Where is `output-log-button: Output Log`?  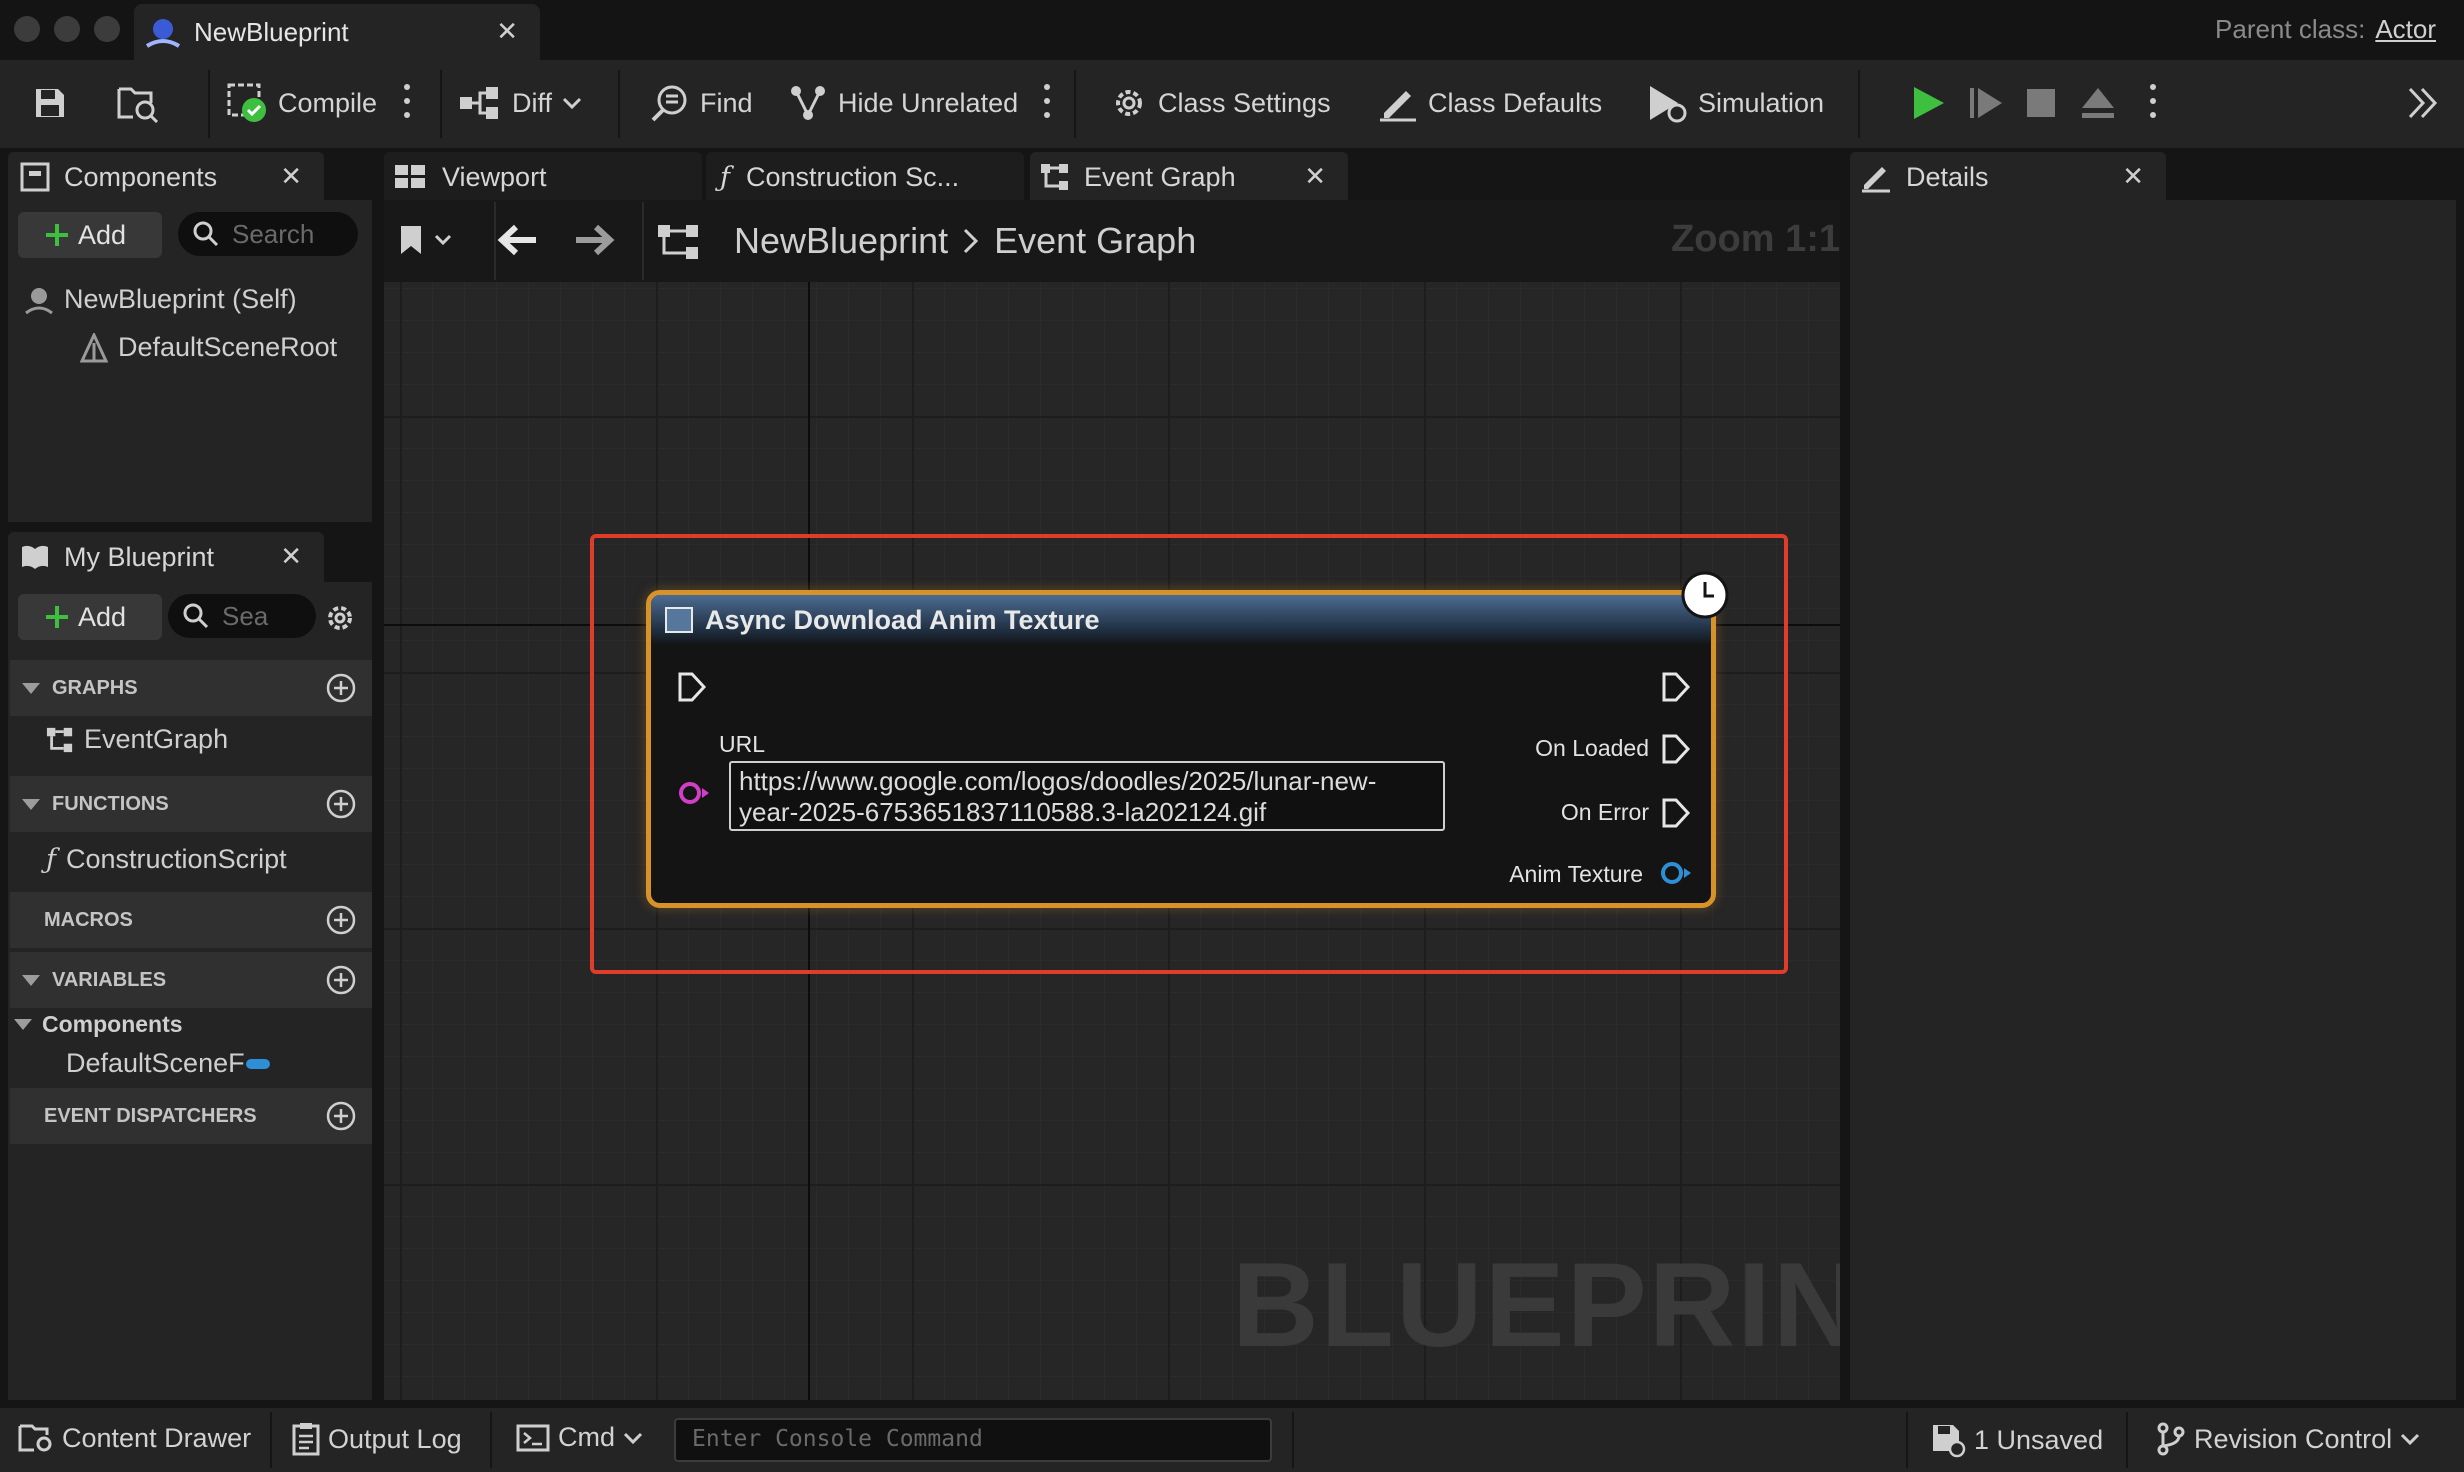 output-log-button: Output Log is located at coordinates (377, 1439).